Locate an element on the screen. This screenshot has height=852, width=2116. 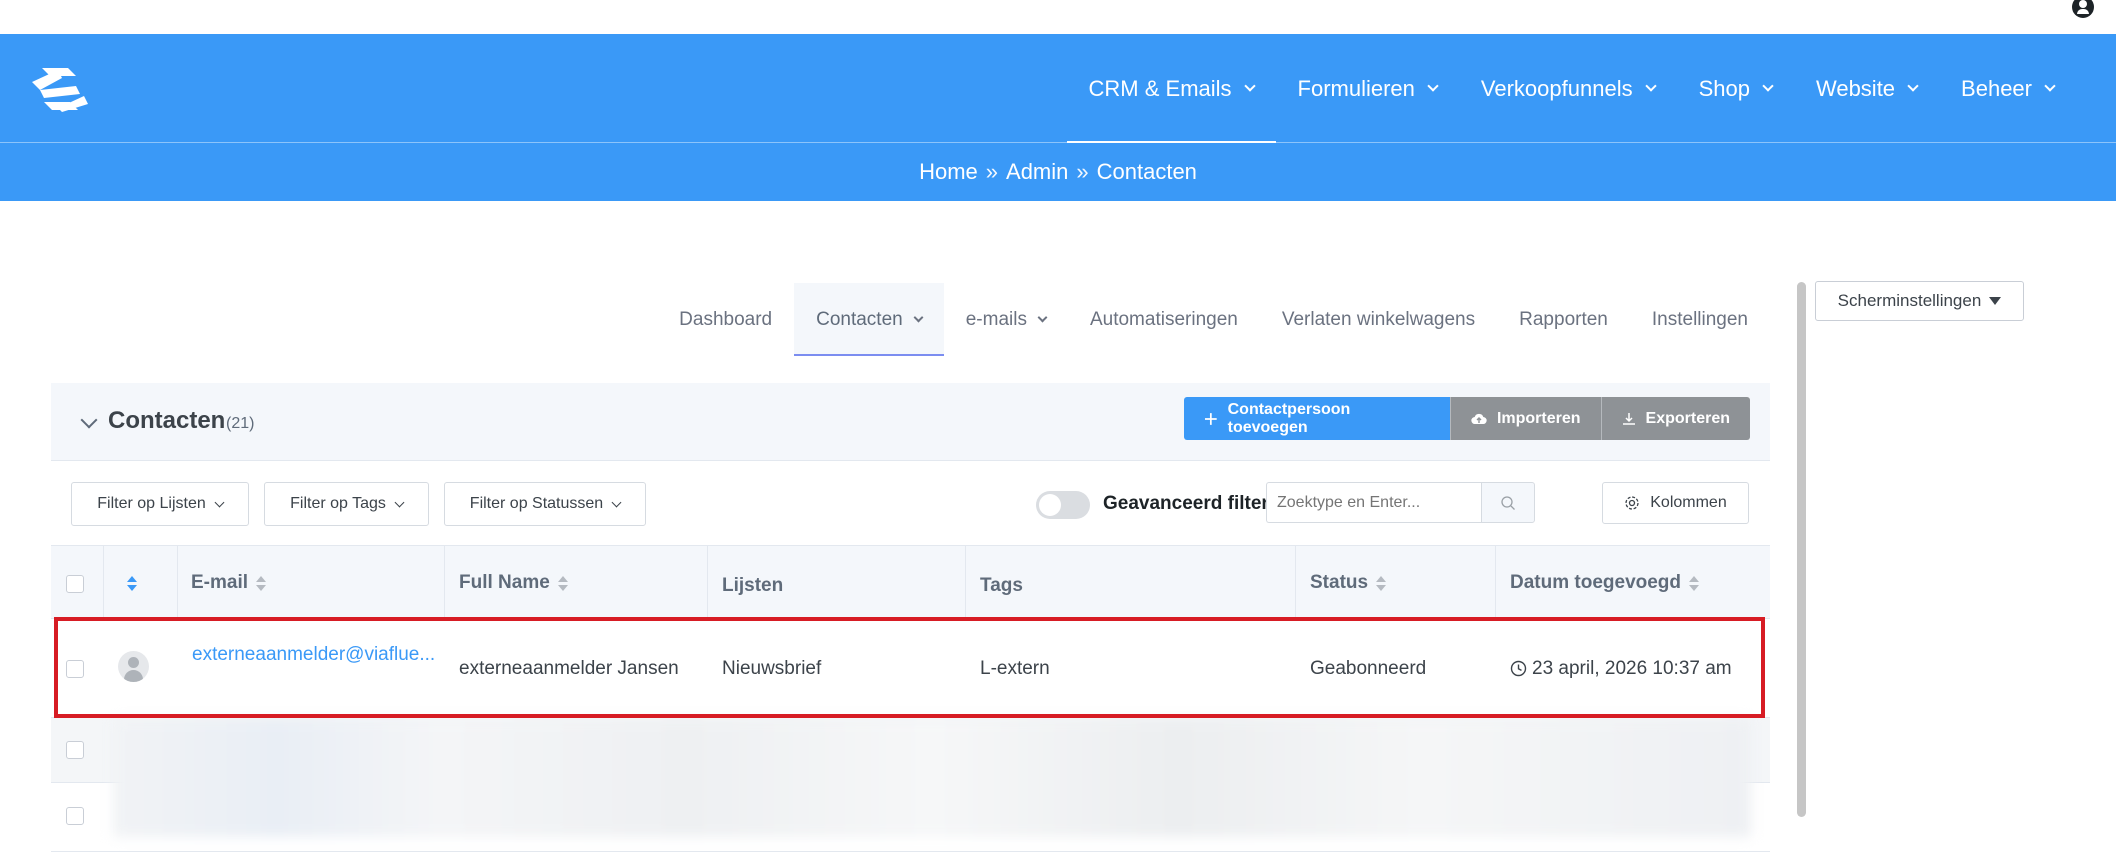
tab-label: Instellingen is located at coordinates (1699, 319).